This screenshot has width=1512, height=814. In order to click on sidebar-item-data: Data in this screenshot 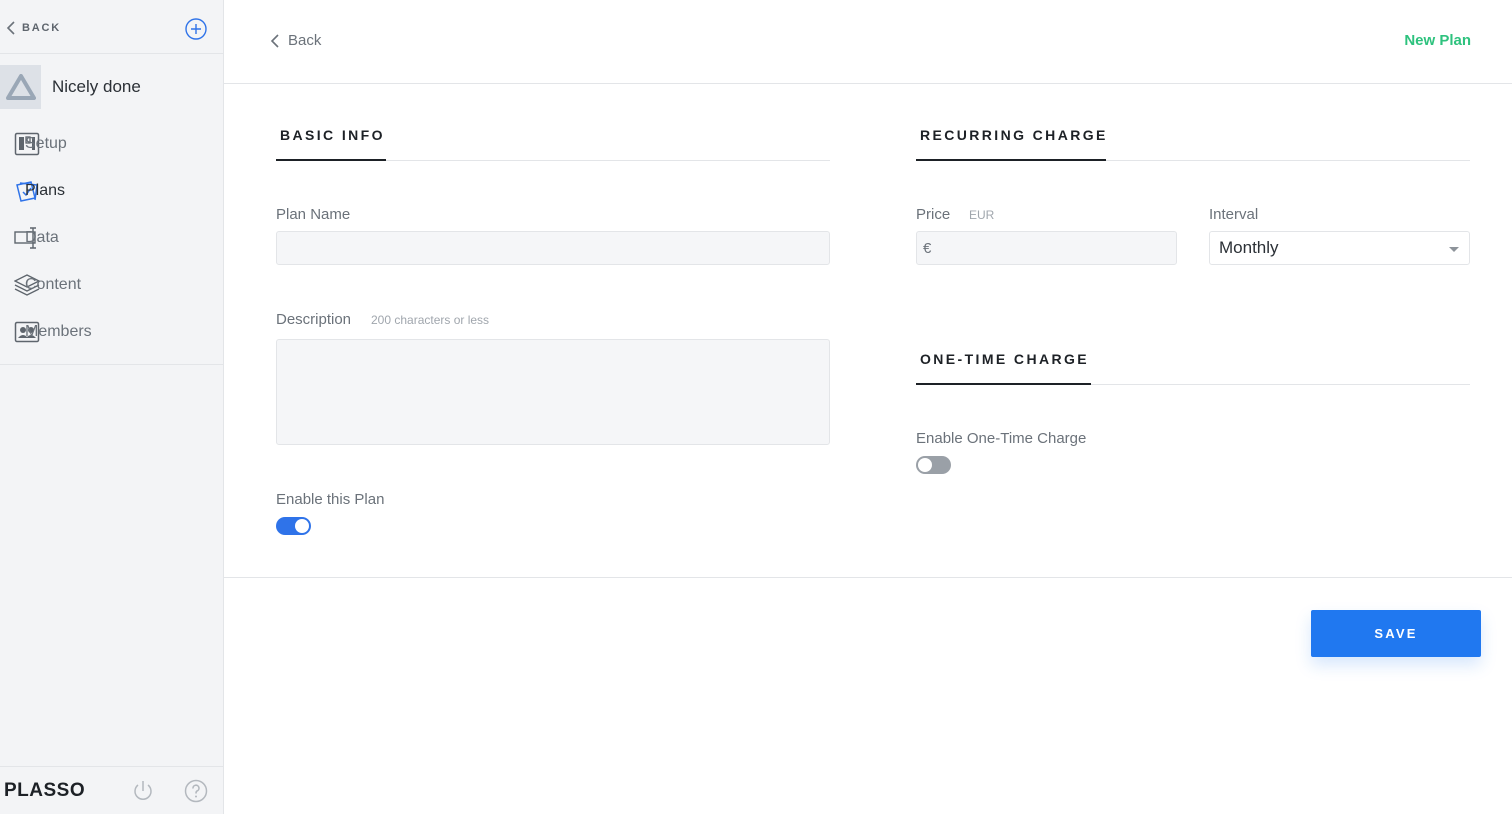, I will do `click(111, 237)`.